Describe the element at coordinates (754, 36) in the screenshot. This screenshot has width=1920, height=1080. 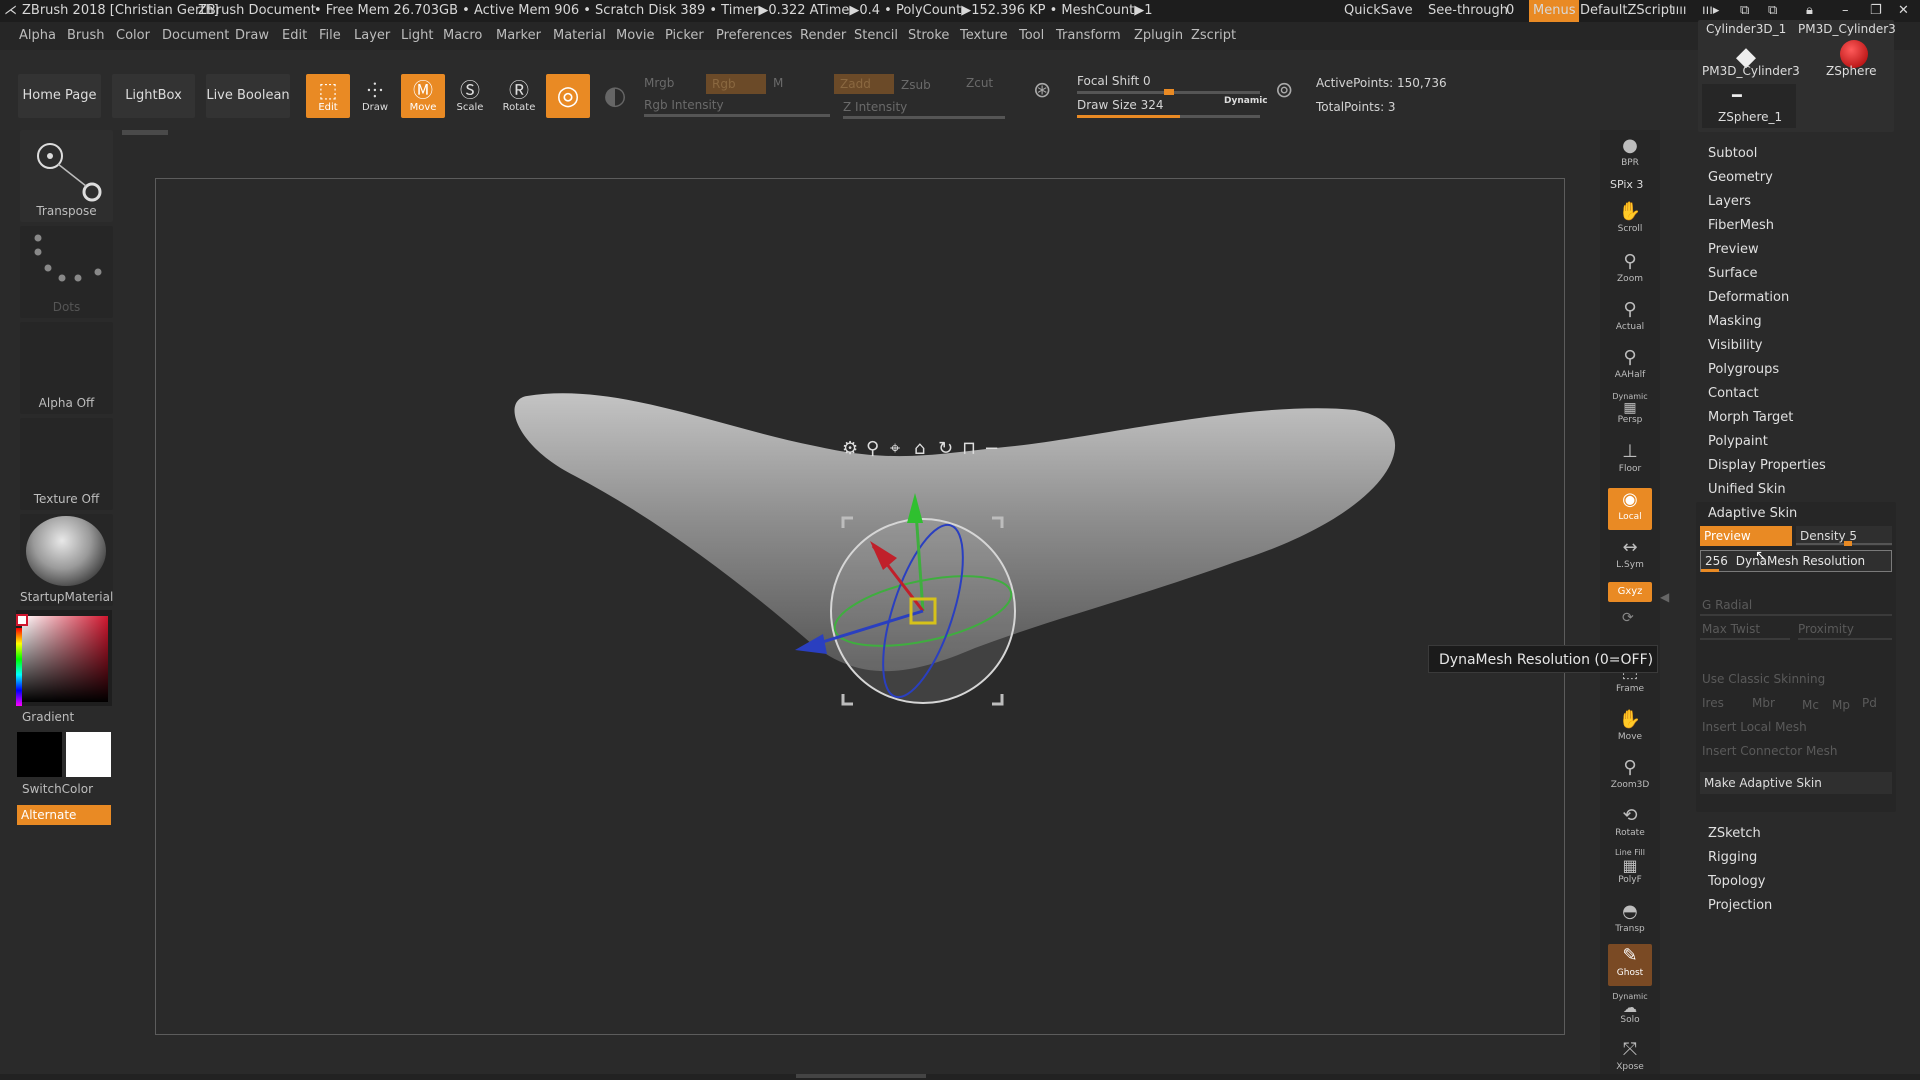
I see `menu-preferences: Preferences` at that location.